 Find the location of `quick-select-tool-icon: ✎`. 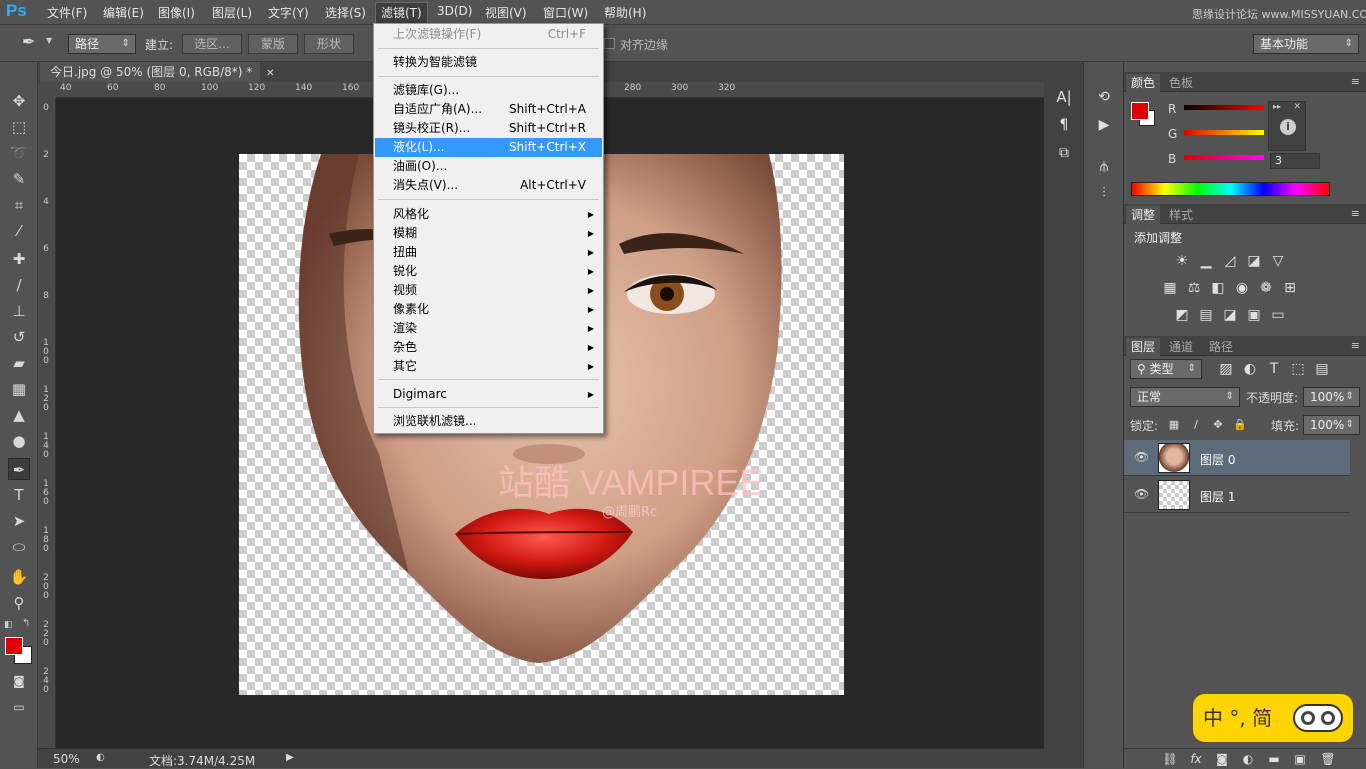

quick-select-tool-icon: ✎ is located at coordinates (19, 179).